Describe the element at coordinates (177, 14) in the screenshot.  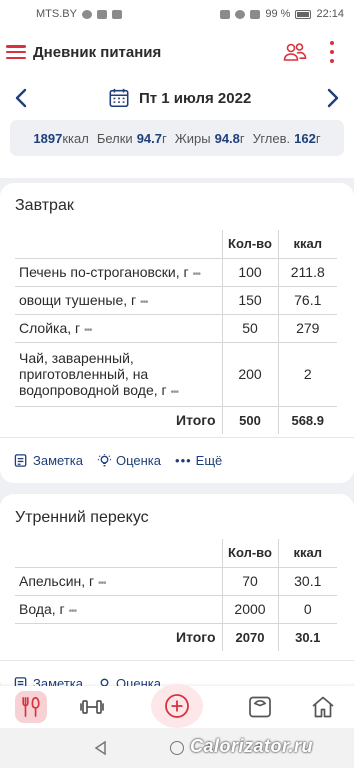
I see `status-bar: MTS.BY 99 % 22:14` at that location.